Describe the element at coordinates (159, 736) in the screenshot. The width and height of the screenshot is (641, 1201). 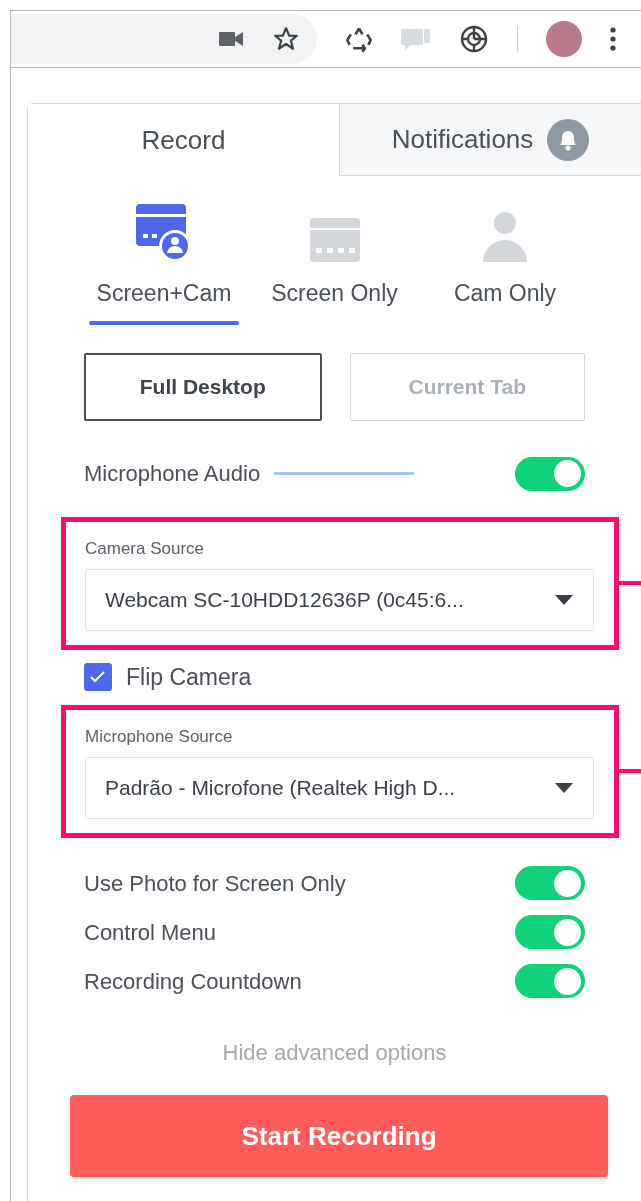
I see `field-label: Microphone Source` at that location.